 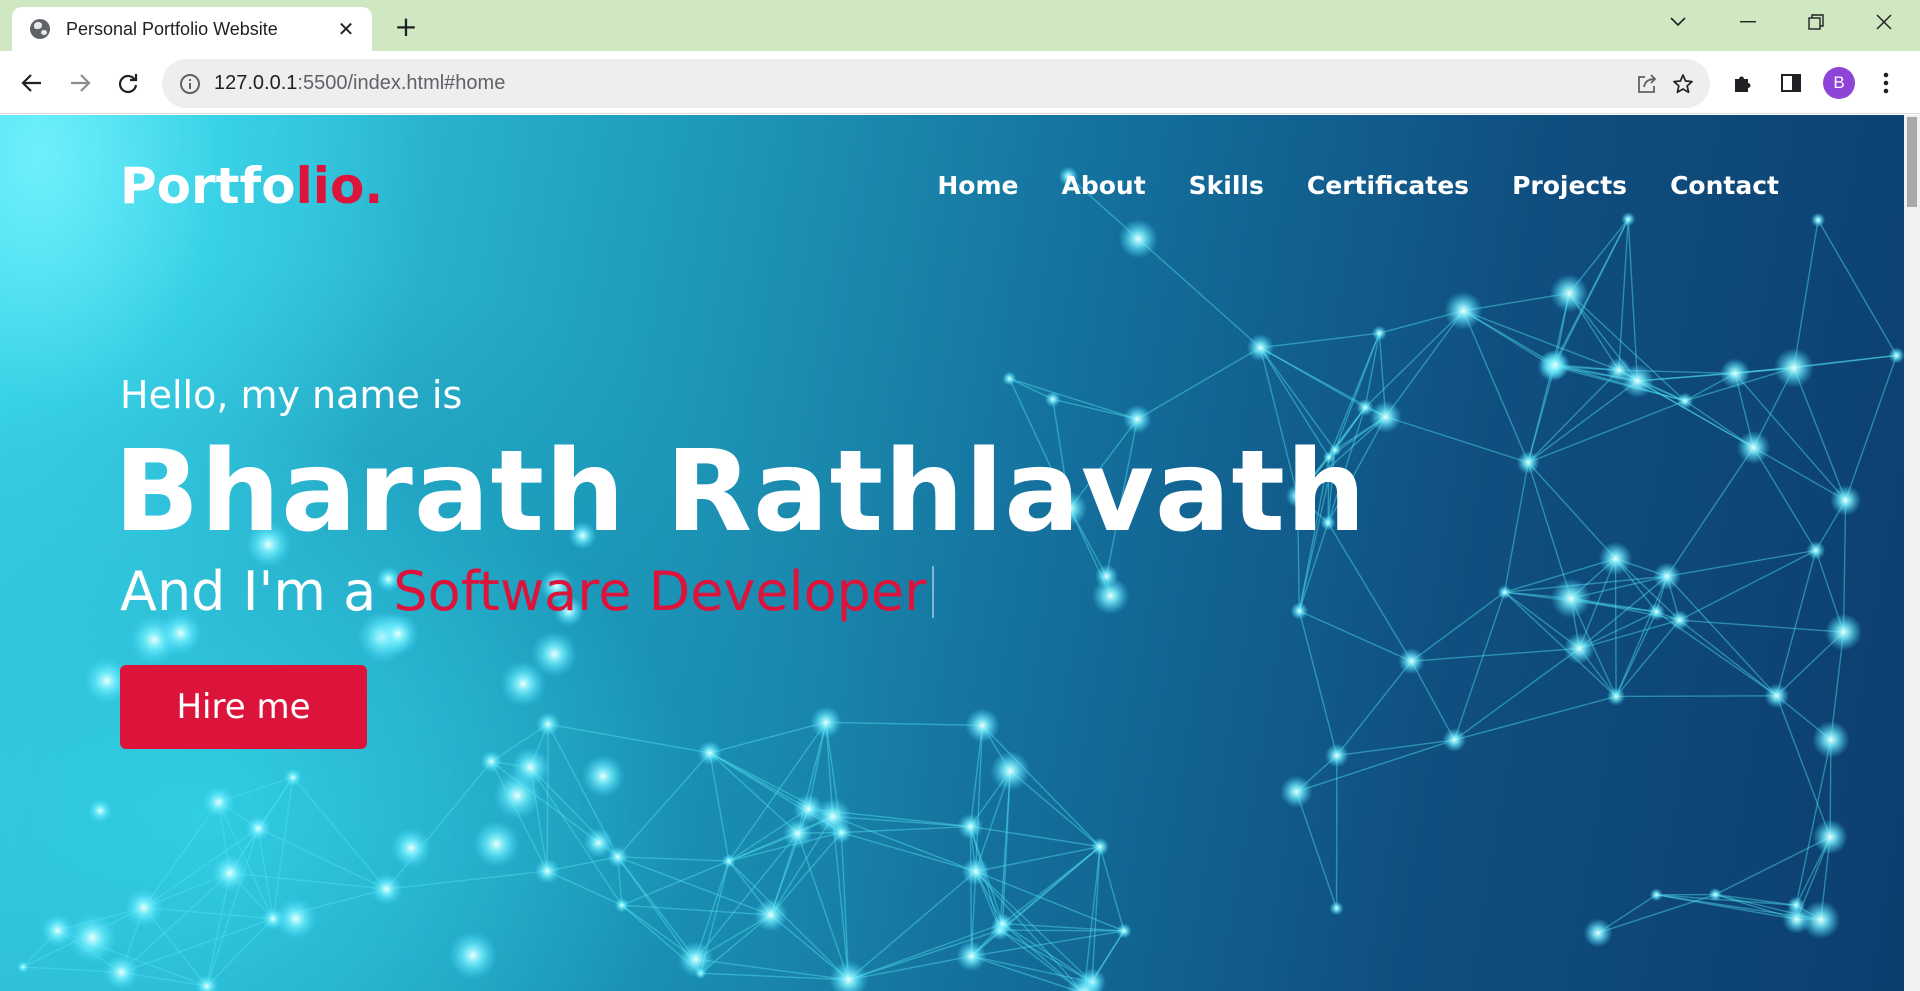 What do you see at coordinates (40, 29) in the screenshot?
I see `globe-icon` at bounding box center [40, 29].